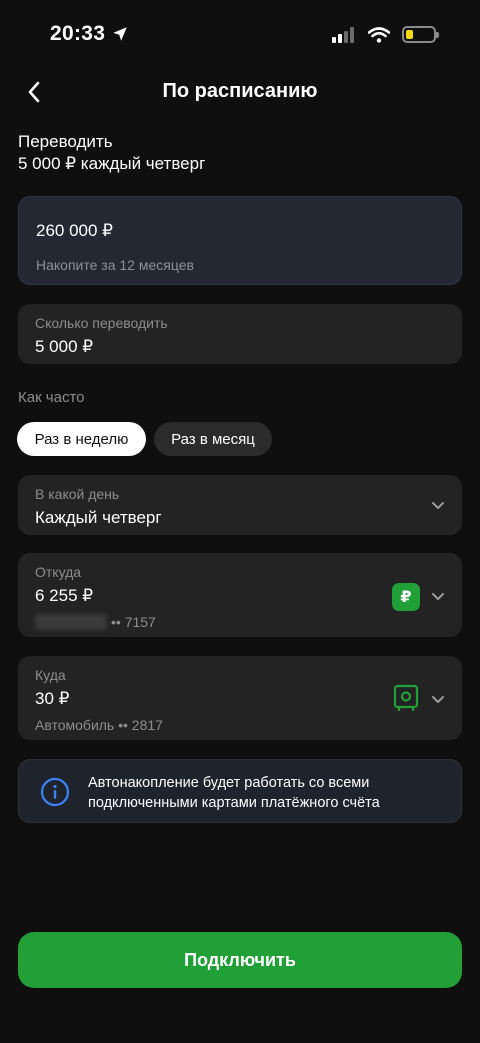 This screenshot has width=480, height=1043. I want to click on schedule-summary: Переводить 5 000 ₽ каждый четверг, so click(111, 153).